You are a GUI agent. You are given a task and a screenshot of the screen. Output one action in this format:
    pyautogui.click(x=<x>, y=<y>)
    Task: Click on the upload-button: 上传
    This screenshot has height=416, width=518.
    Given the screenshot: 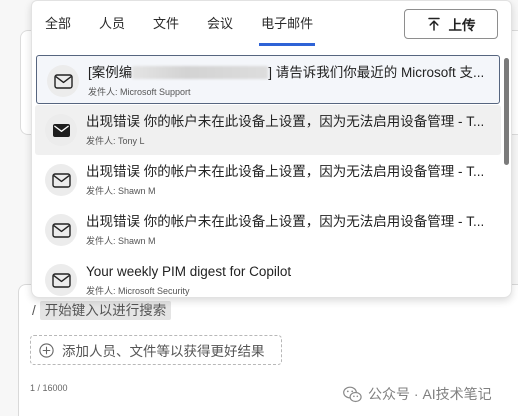 What is the action you would take?
    pyautogui.click(x=451, y=24)
    